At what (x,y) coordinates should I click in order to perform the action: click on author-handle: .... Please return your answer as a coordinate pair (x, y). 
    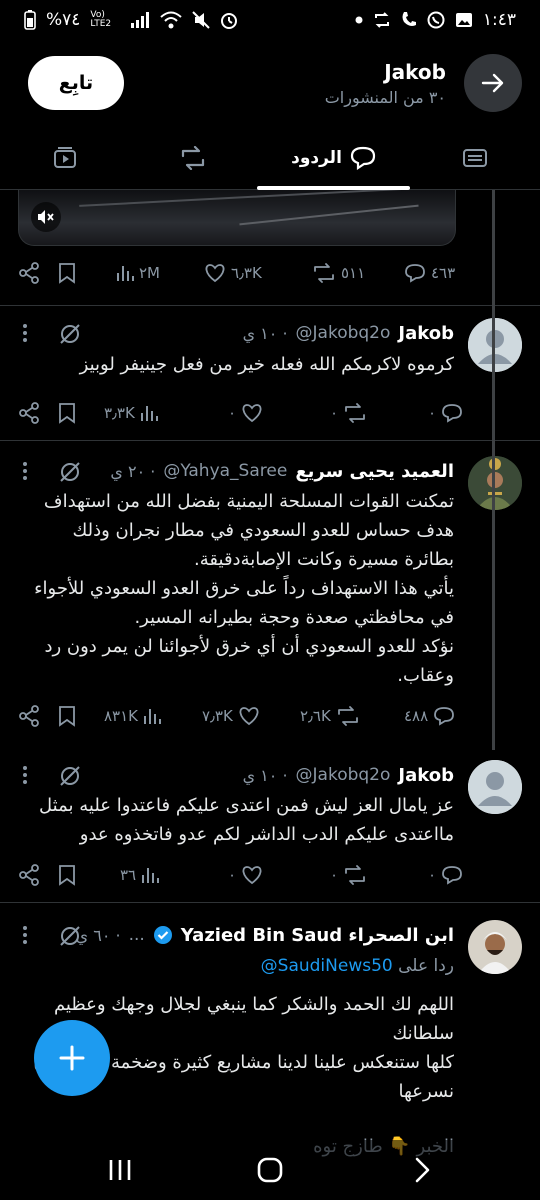
    Looking at the image, I should click on (136, 935).